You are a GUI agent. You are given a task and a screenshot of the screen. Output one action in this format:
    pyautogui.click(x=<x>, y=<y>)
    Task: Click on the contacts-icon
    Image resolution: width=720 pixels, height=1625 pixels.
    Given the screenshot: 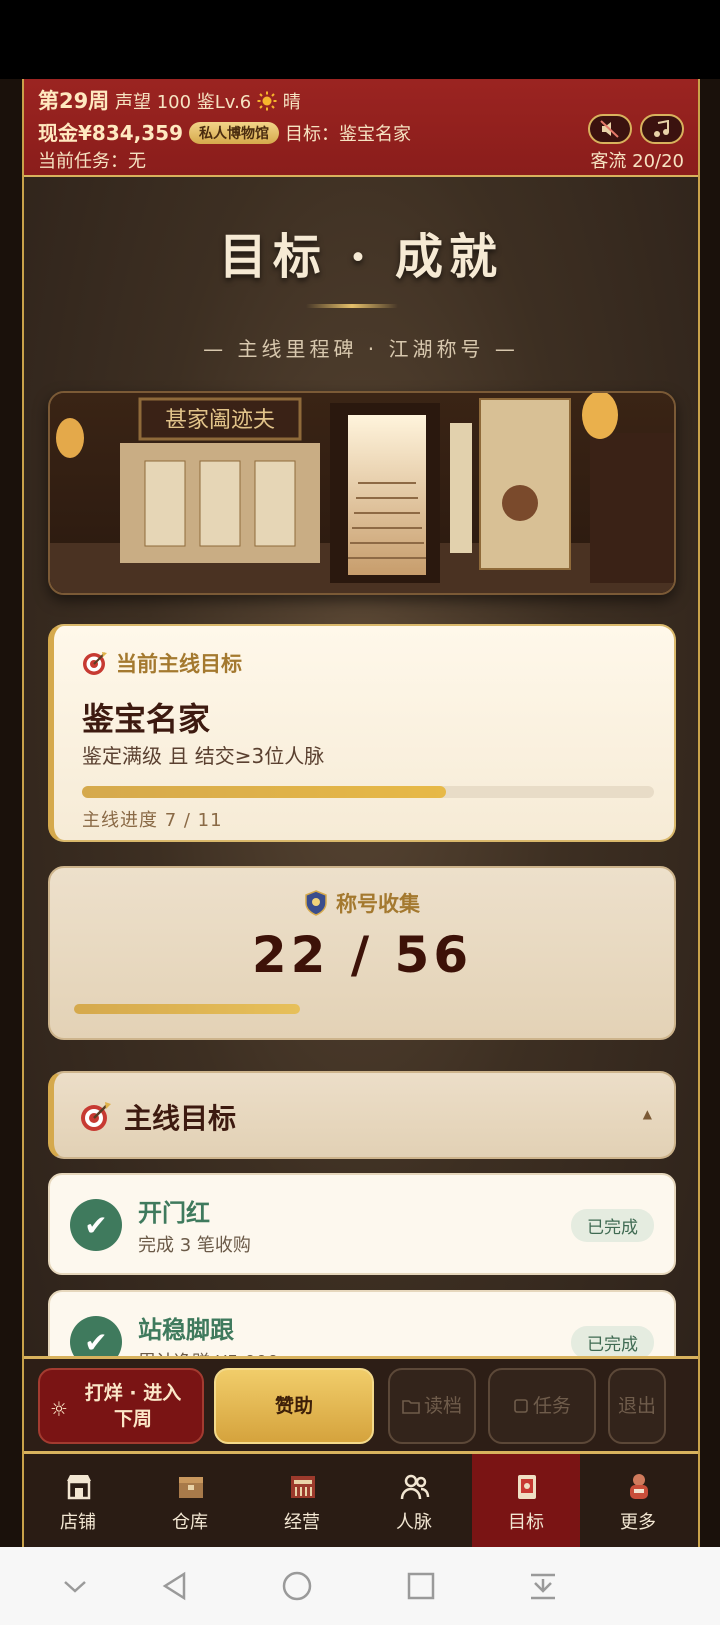 What is the action you would take?
    pyautogui.click(x=415, y=1487)
    